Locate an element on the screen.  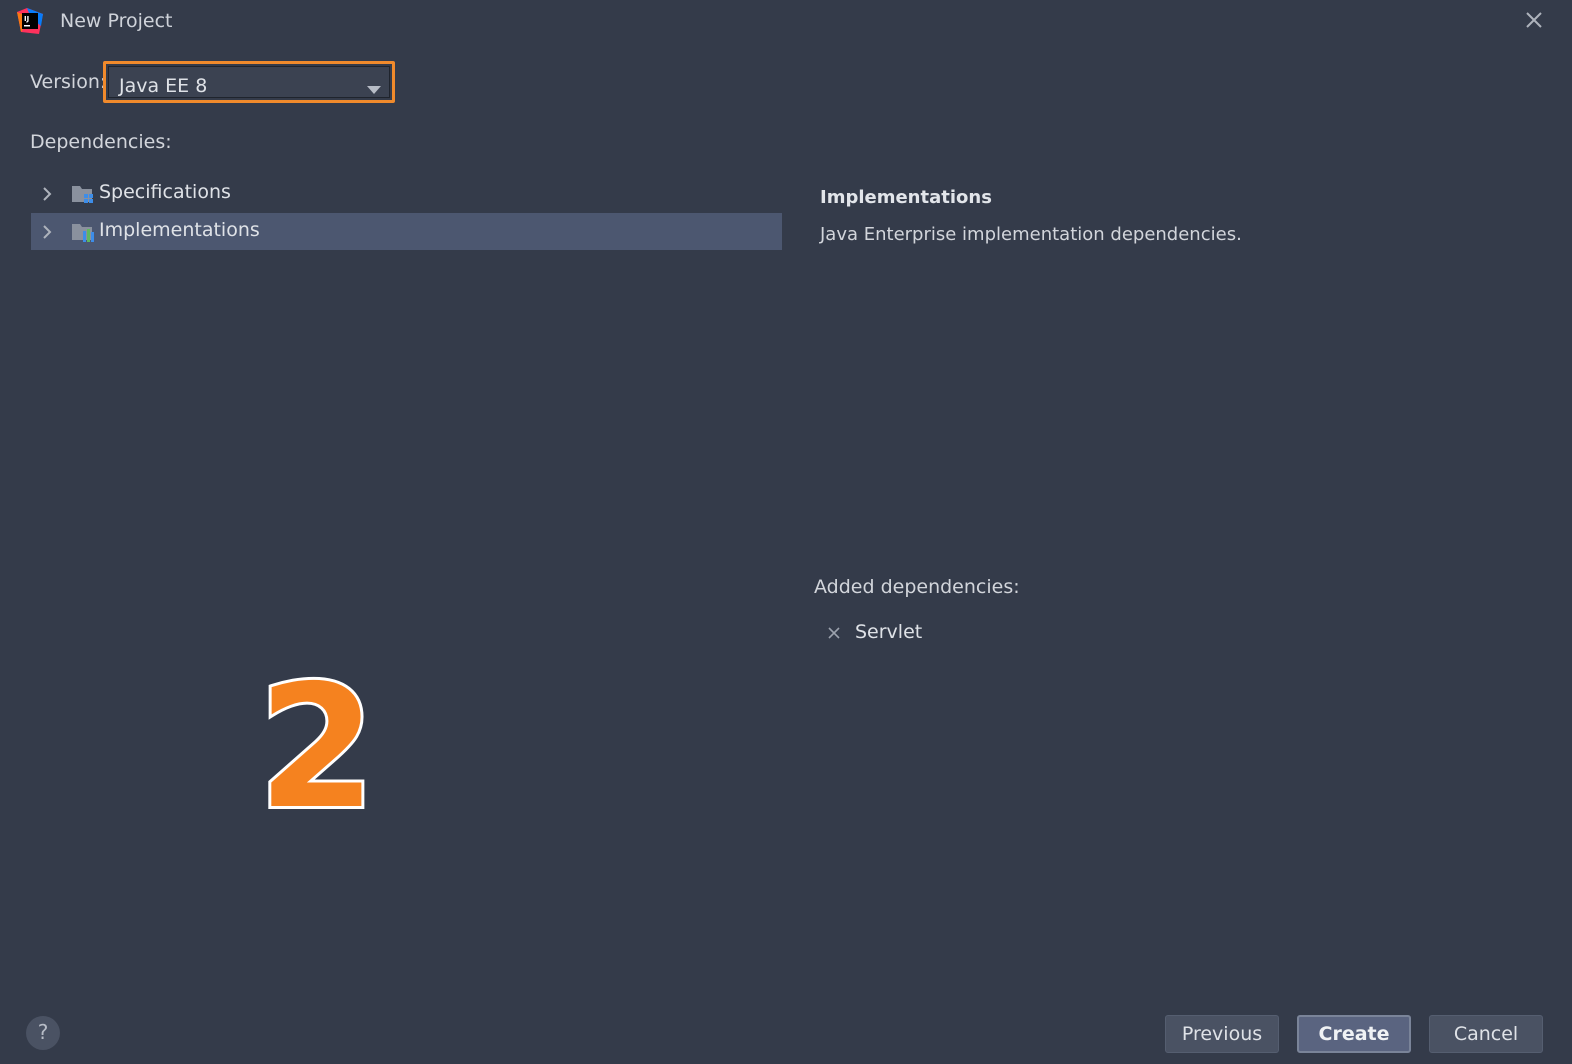
tree-item-specifications: Specifications is located at coordinates (406, 193).